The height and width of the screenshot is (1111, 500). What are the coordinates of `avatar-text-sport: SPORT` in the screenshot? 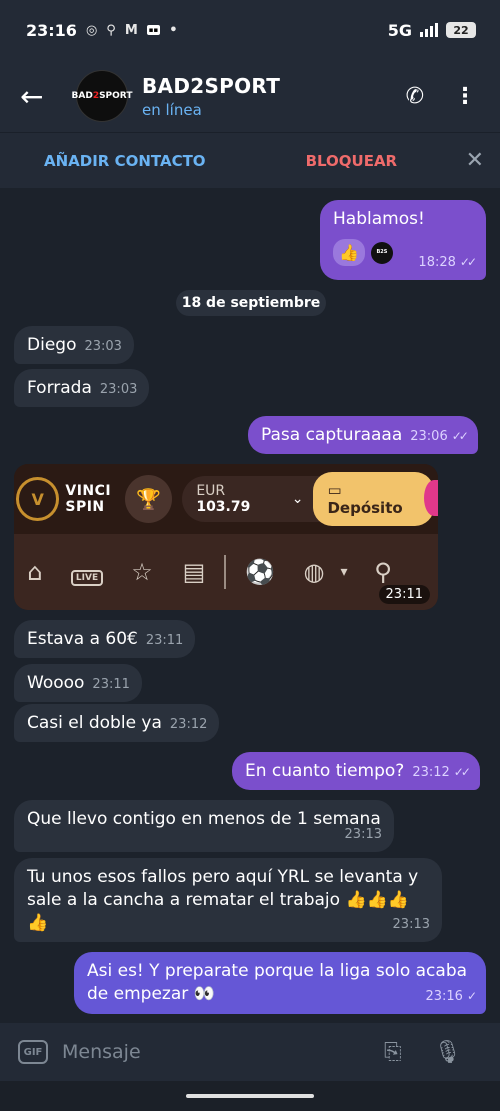 It's located at (116, 96).